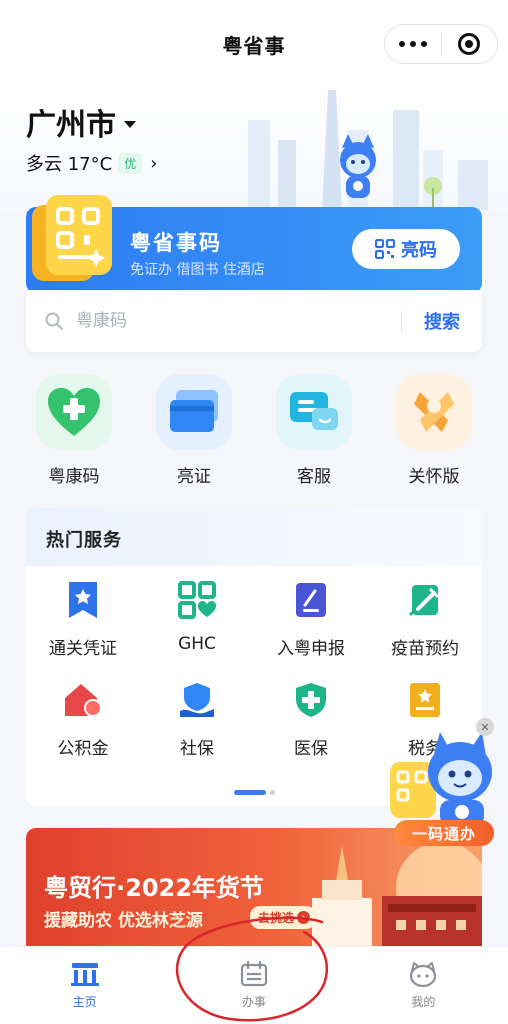 Image resolution: width=508 pixels, height=1024 pixels. I want to click on floating-widget-label: 一码通办, so click(444, 833).